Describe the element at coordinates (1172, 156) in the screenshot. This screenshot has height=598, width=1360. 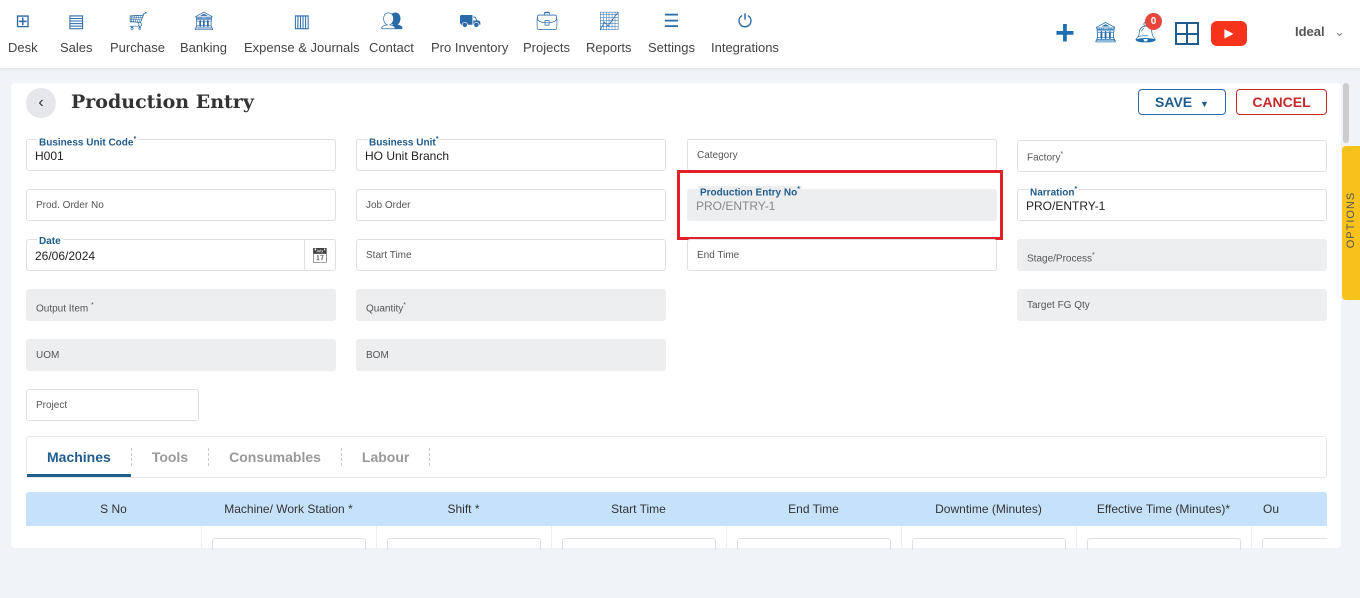
I see `factory-field: Factory*` at that location.